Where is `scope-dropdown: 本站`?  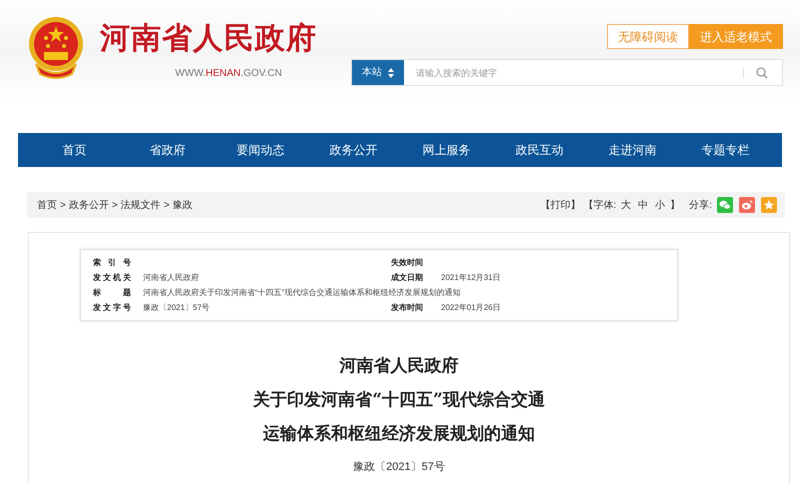
scope-dropdown: 本站 is located at coordinates (378, 72).